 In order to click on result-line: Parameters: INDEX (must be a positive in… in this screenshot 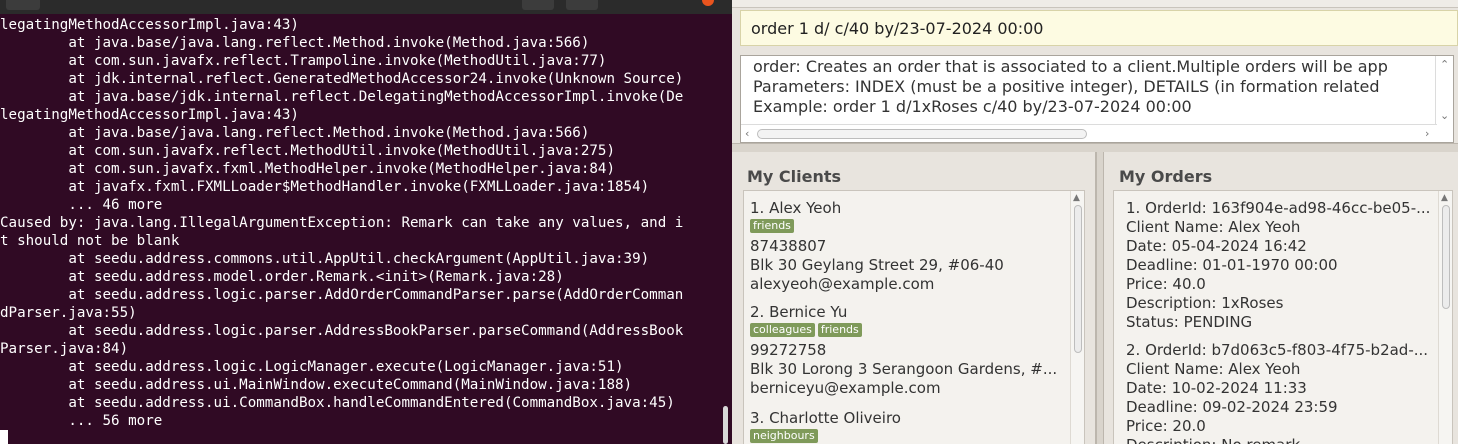, I will do `click(1066, 86)`.